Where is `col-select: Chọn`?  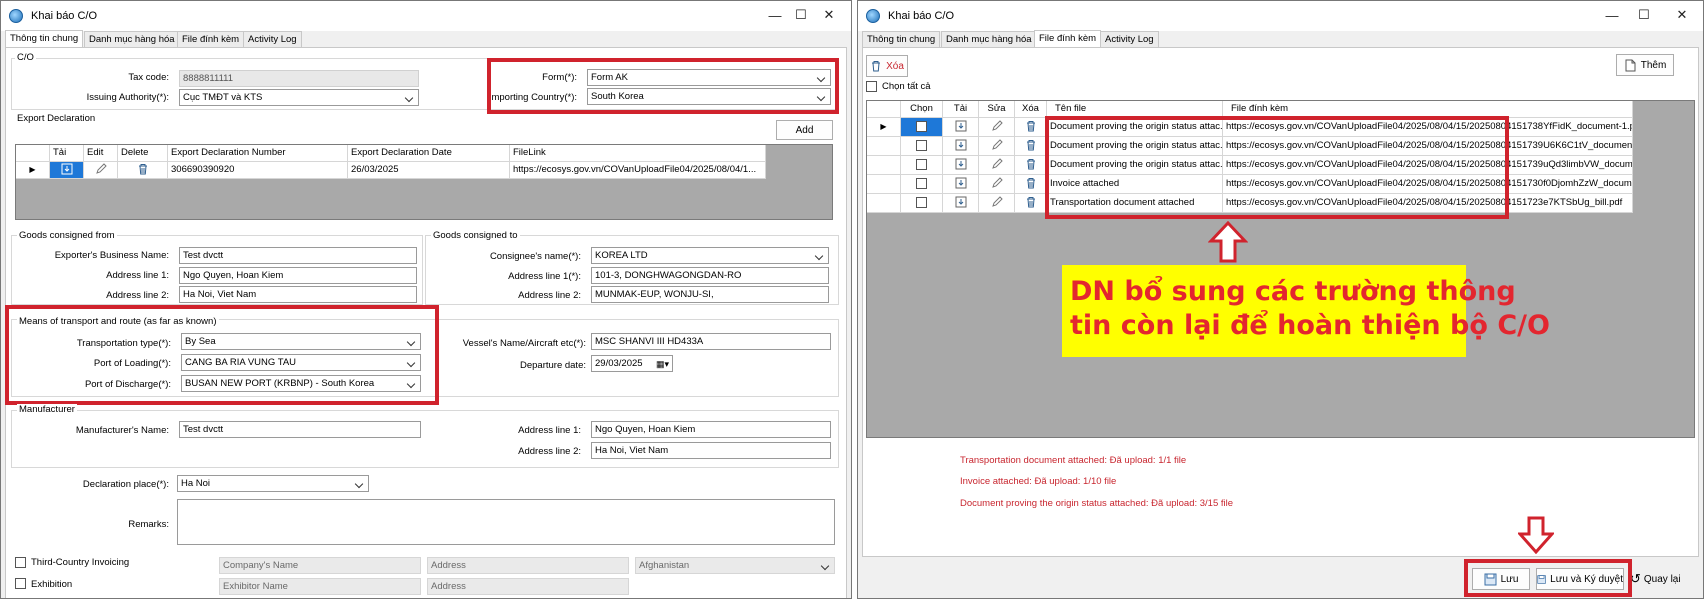
col-select: Chọn is located at coordinates (922, 109).